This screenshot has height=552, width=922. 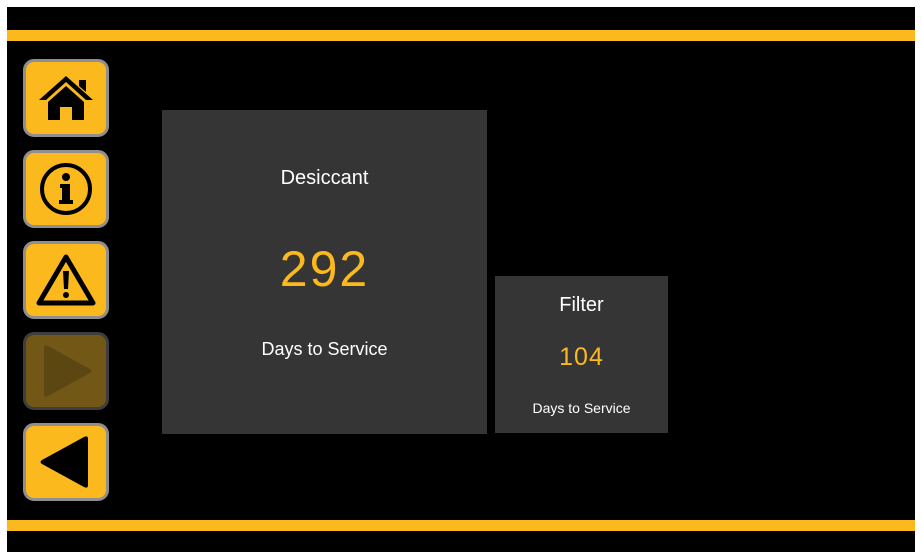 I want to click on desiccant-caption: Days to Service, so click(x=324, y=349).